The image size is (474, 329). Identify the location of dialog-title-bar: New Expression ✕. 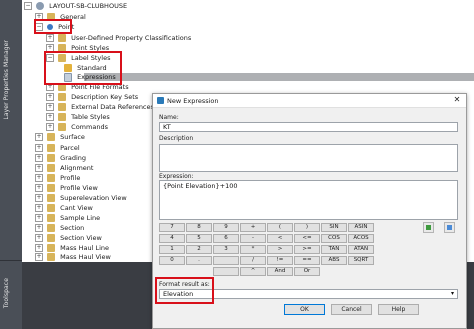
(309, 101).